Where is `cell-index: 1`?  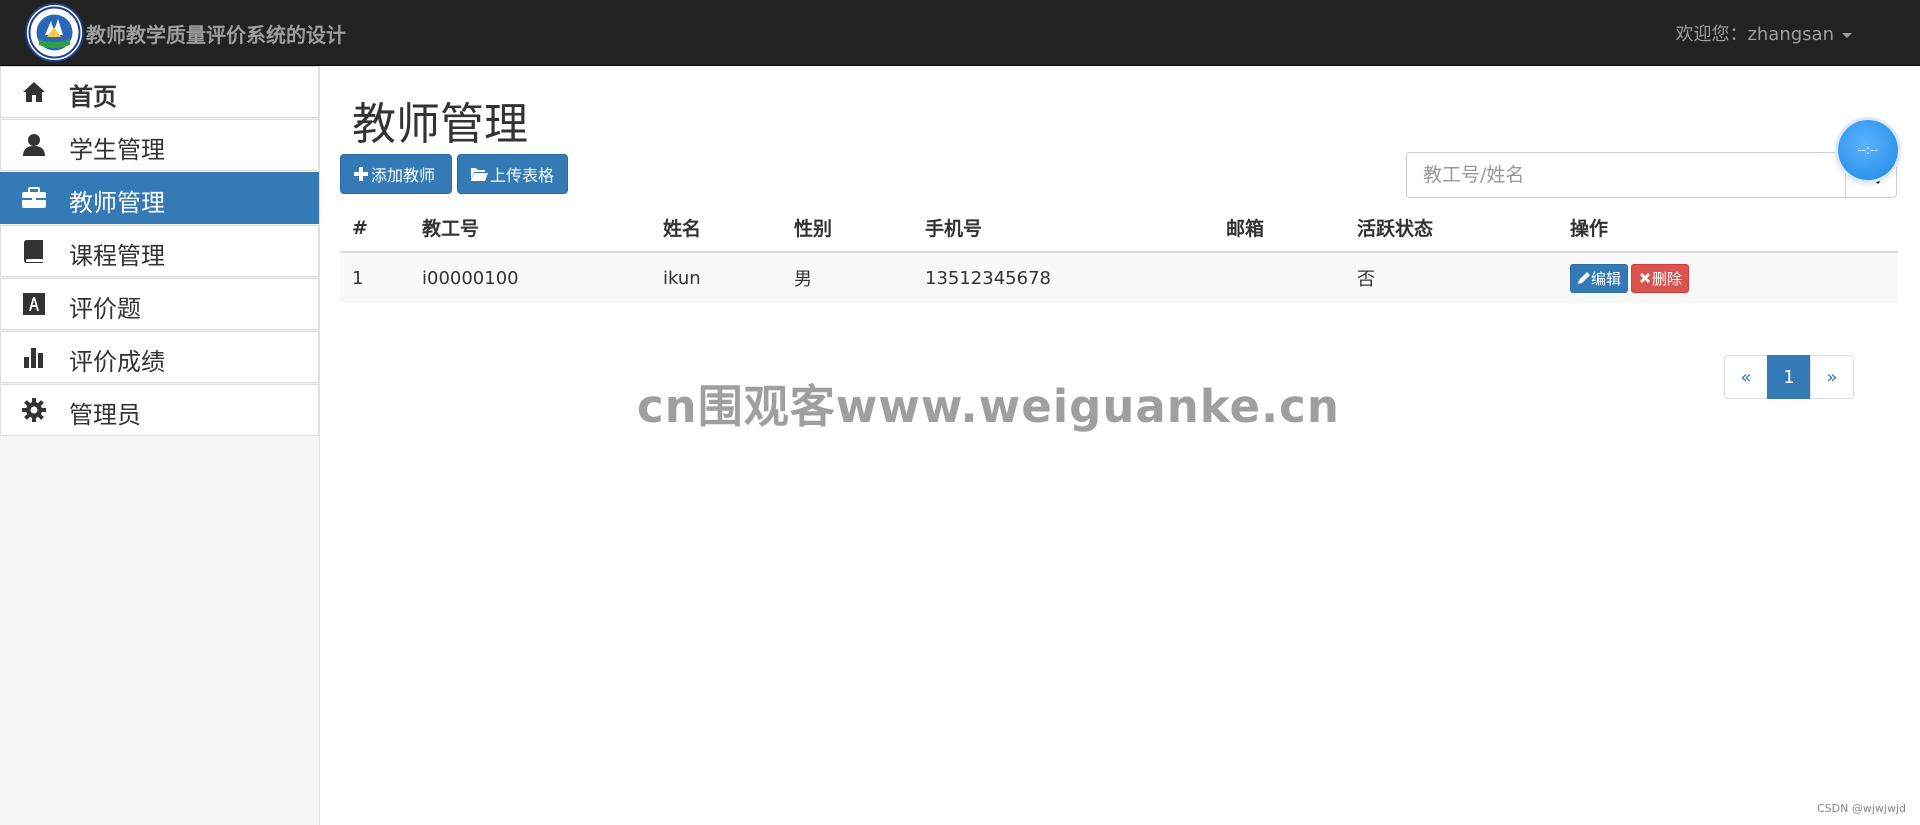 cell-index: 1 is located at coordinates (375, 277).